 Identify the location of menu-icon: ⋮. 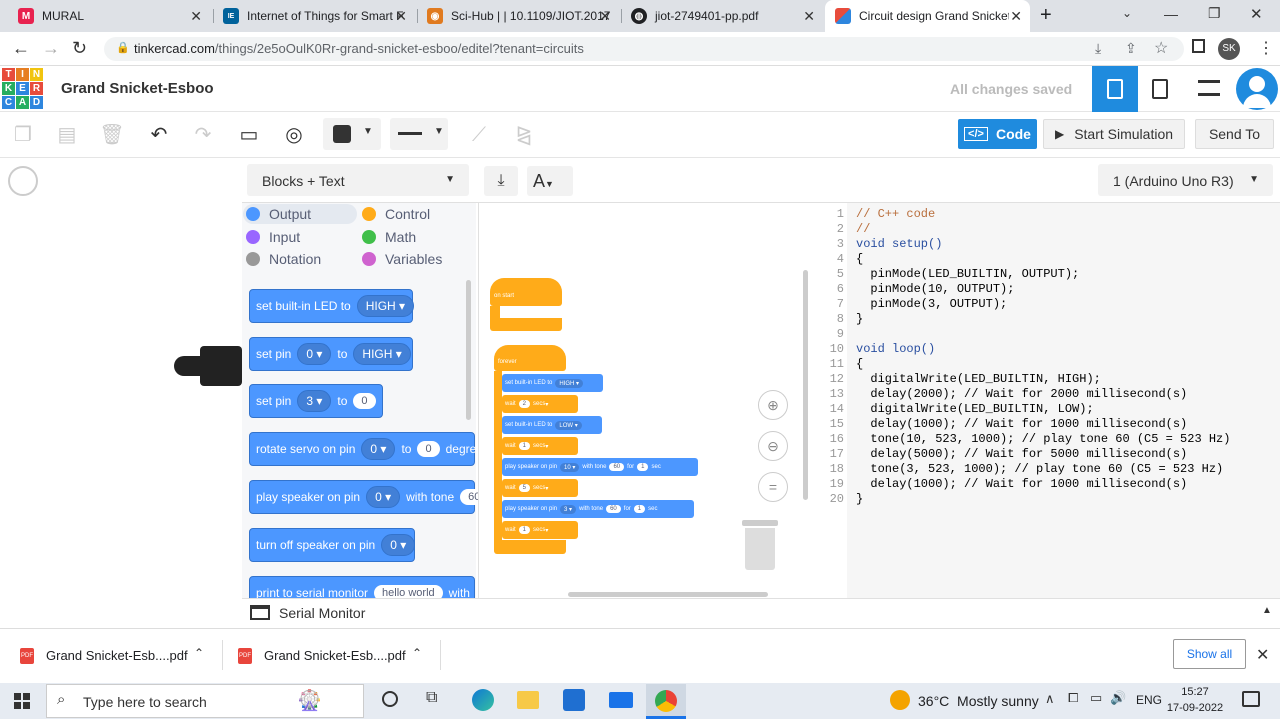
(1266, 48).